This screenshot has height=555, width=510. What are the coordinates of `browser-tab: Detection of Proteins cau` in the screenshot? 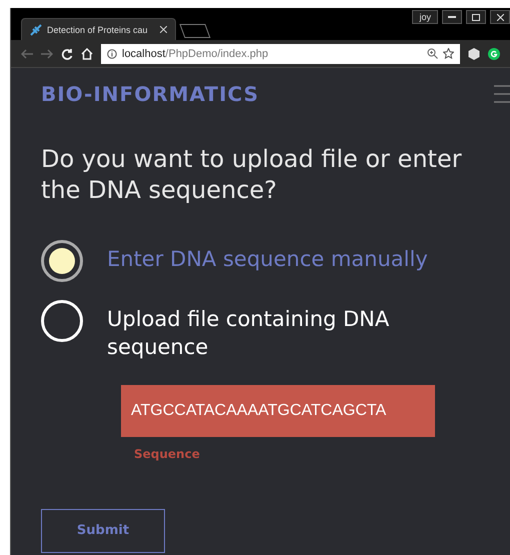 It's located at (98, 29).